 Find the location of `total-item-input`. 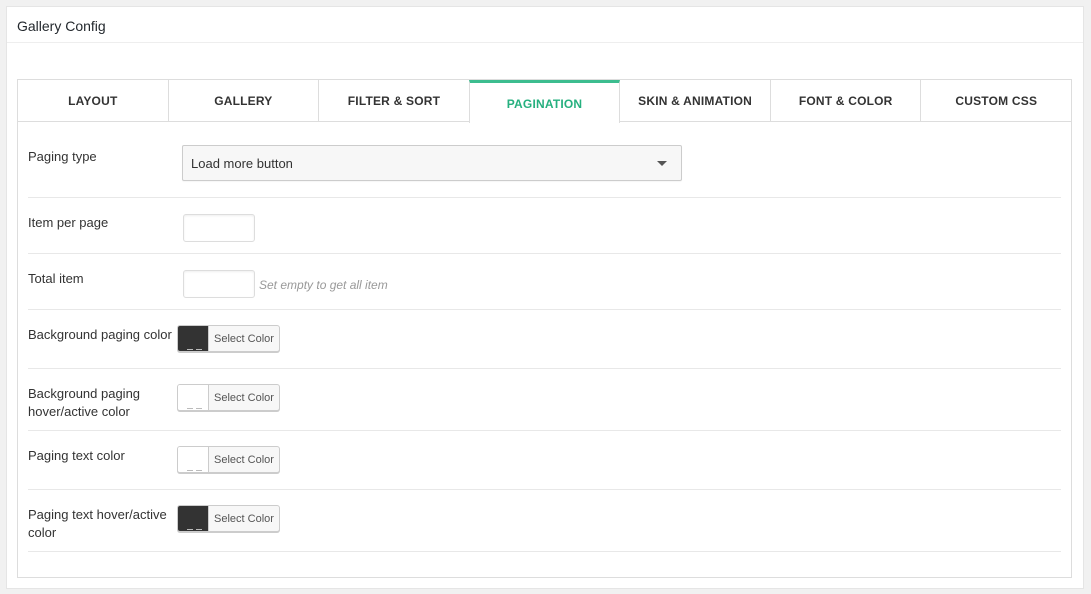

total-item-input is located at coordinates (219, 284).